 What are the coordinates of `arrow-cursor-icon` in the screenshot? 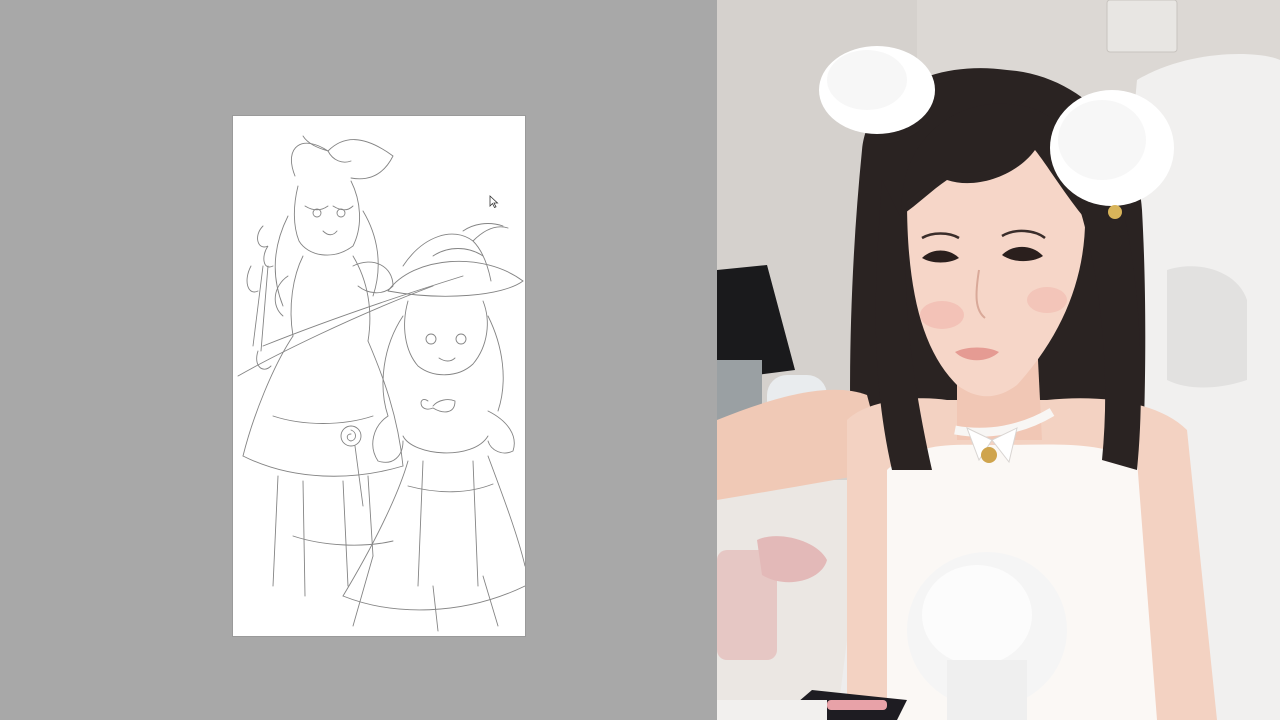 It's located at (494, 204).